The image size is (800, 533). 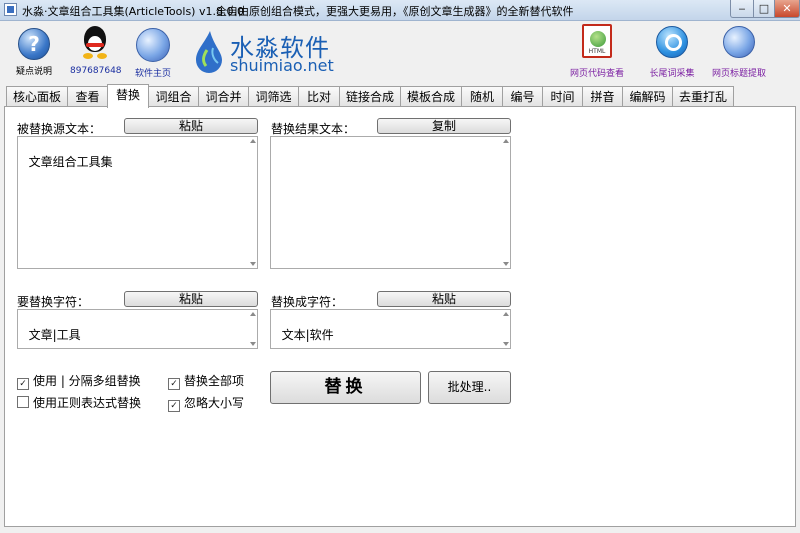 I want to click on homepage-label: 软件主页, so click(x=152, y=74).